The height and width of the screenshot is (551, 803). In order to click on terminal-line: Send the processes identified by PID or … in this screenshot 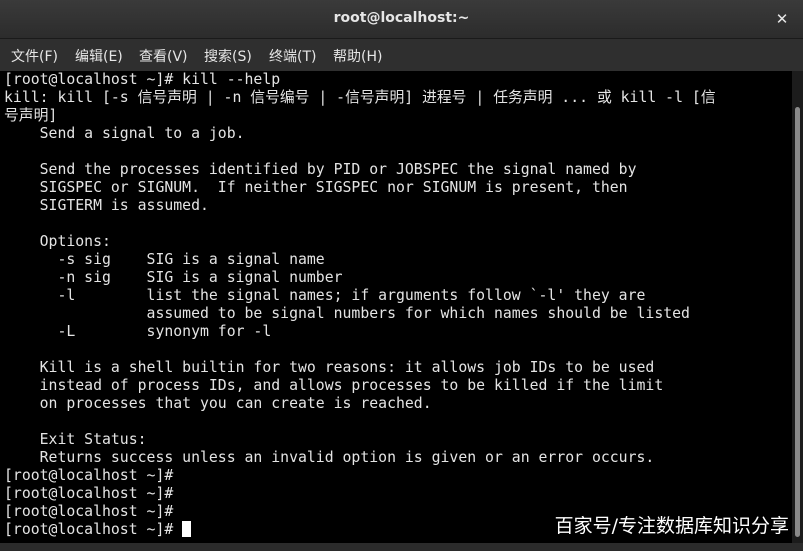, I will do `click(320, 169)`.